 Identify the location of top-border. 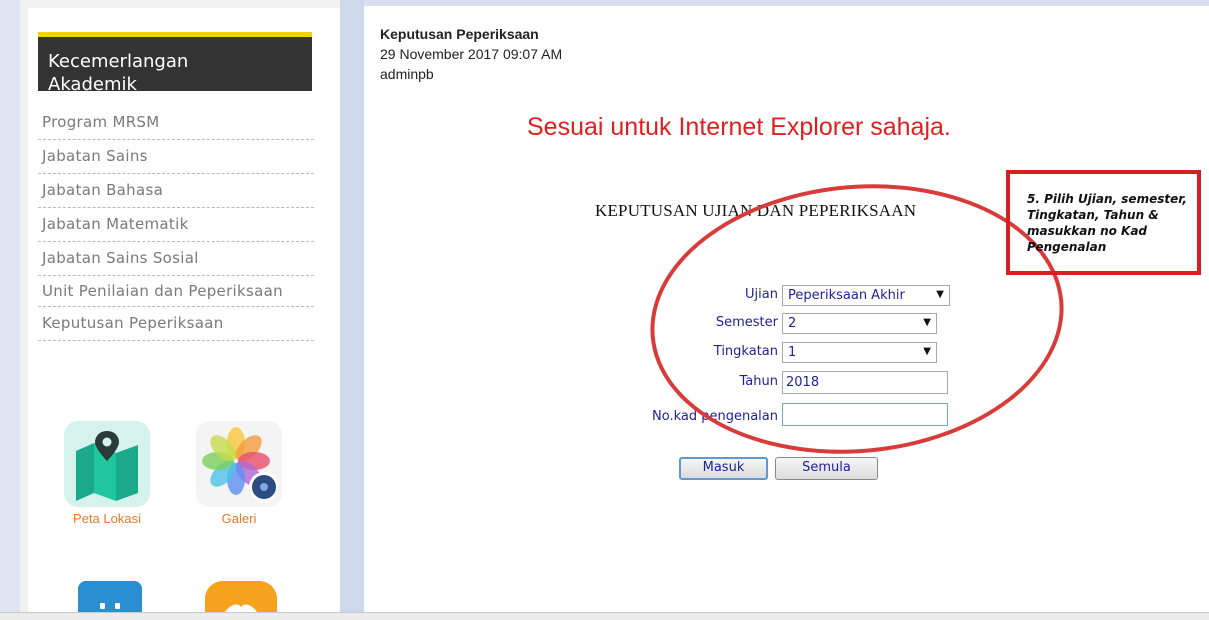
(786, 3).